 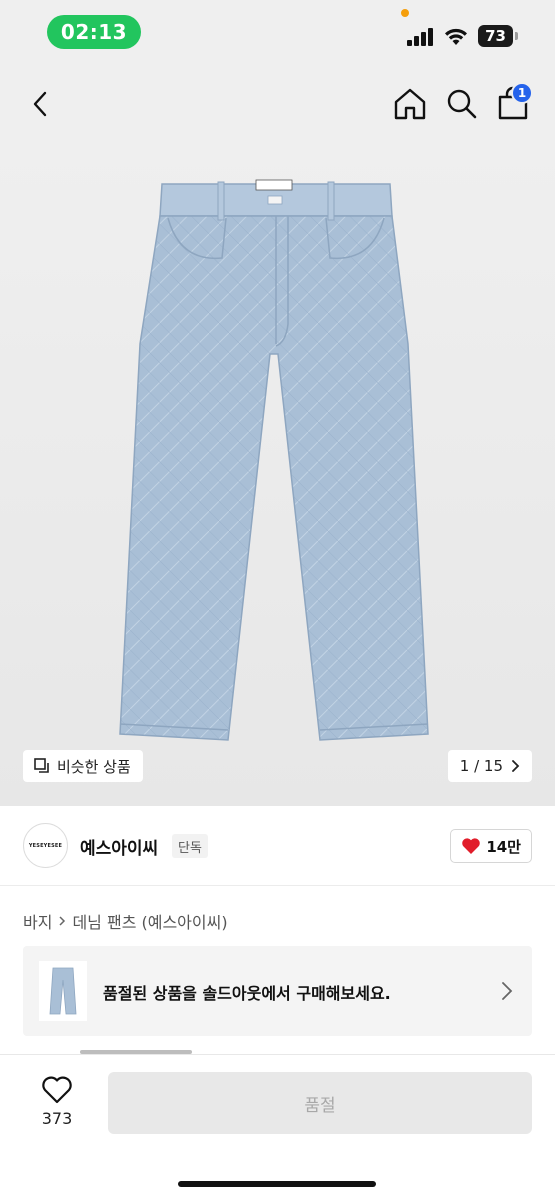 I want to click on brand-like-button: 14만, so click(x=491, y=846).